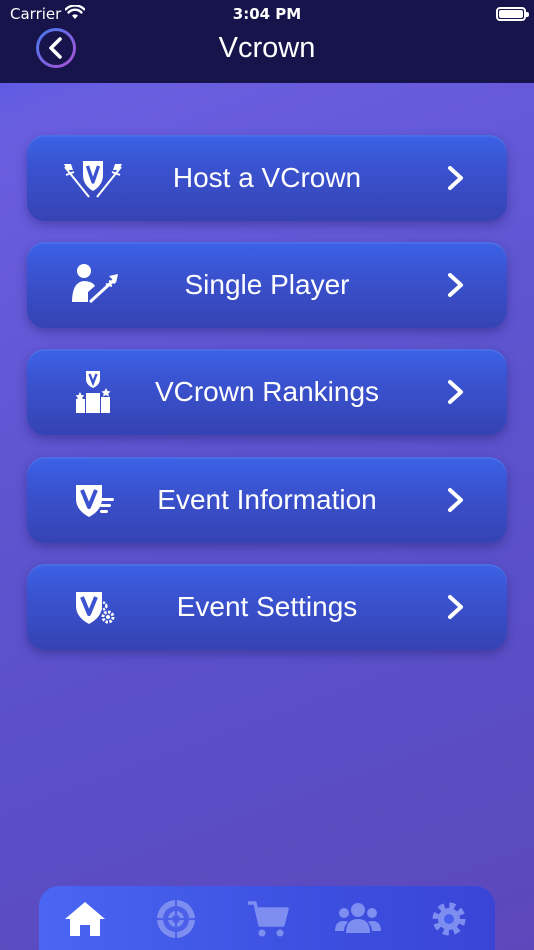  I want to click on vcrown-rankings-button: VCrown Rankings, so click(267, 392).